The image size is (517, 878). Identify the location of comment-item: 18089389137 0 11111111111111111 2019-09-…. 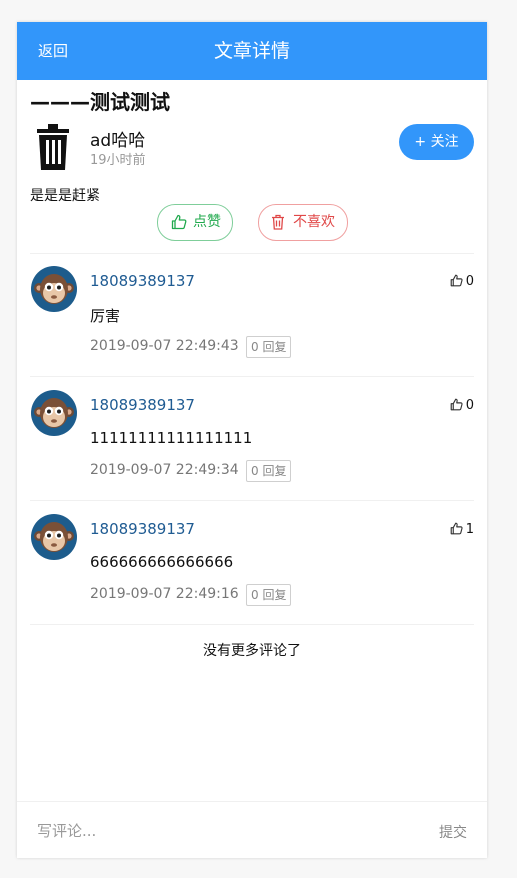
(252, 445).